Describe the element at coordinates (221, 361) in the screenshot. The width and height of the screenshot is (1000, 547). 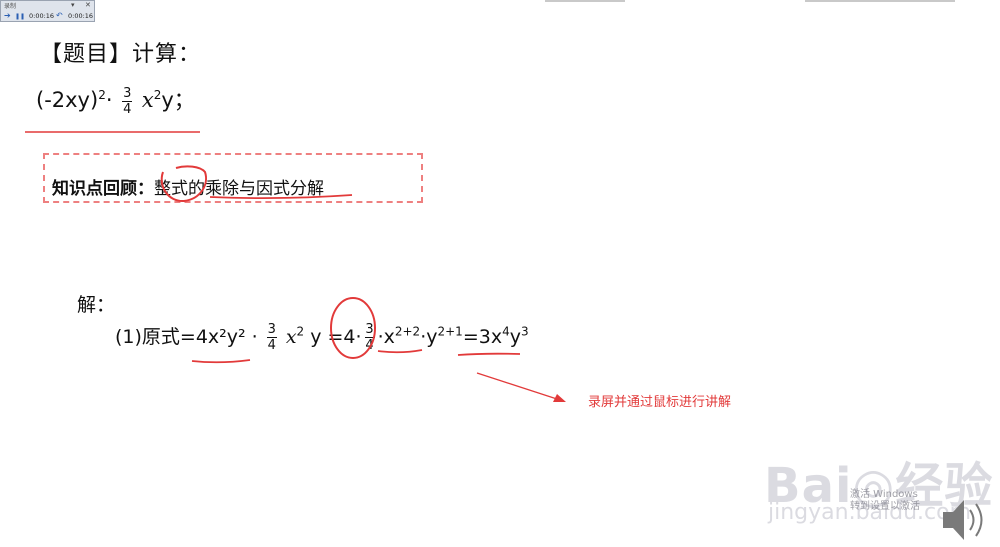
I see `underline-4x2y2` at that location.